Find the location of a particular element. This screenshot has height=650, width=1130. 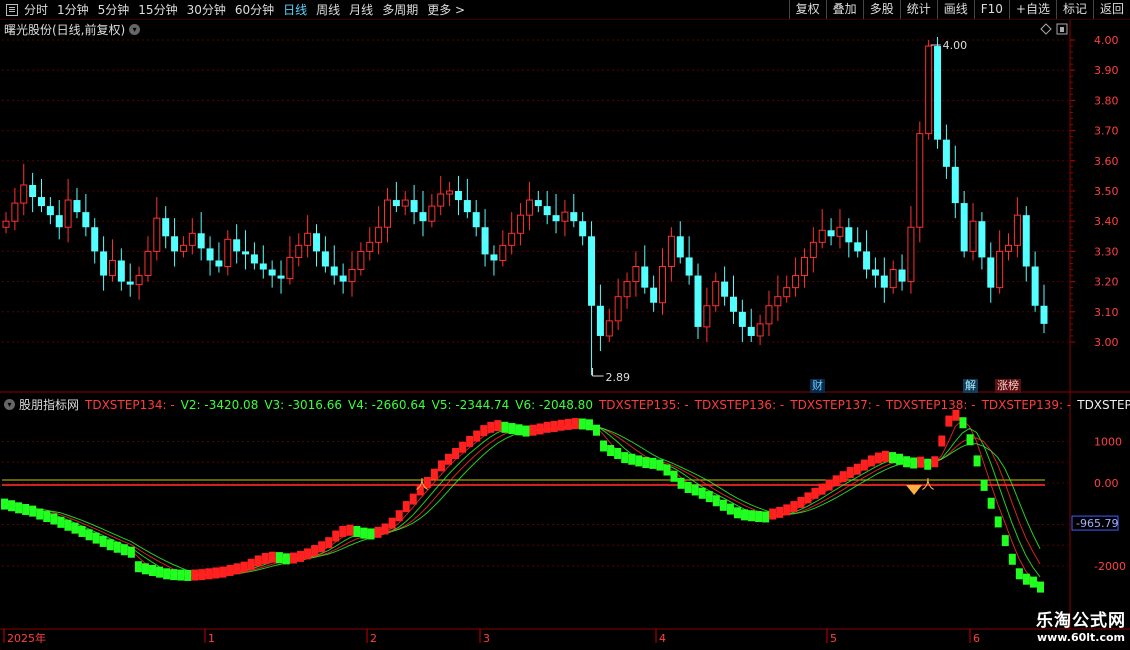

indicator-dropdown-icon: ▾ is located at coordinates (9, 404).